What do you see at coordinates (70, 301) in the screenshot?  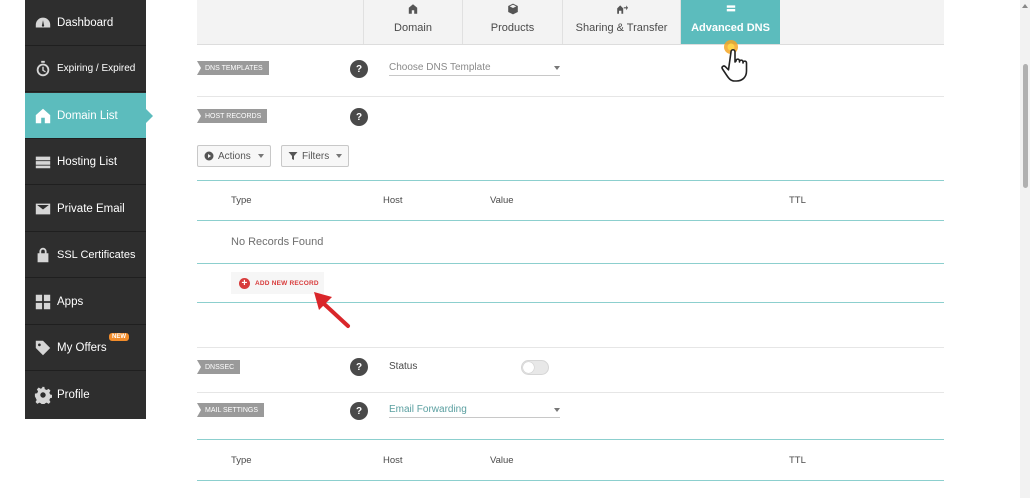 I see `sidebar-item-label: Apps` at bounding box center [70, 301].